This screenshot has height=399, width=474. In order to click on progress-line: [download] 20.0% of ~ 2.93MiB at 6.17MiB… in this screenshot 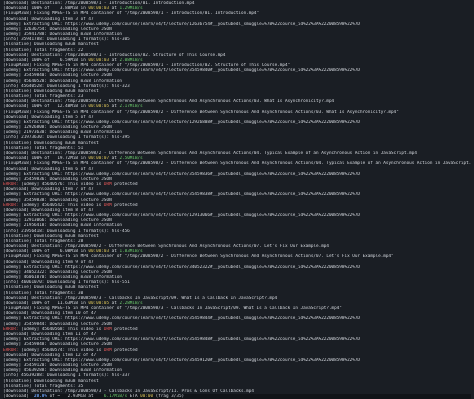, I will do `click(237, 396)`.